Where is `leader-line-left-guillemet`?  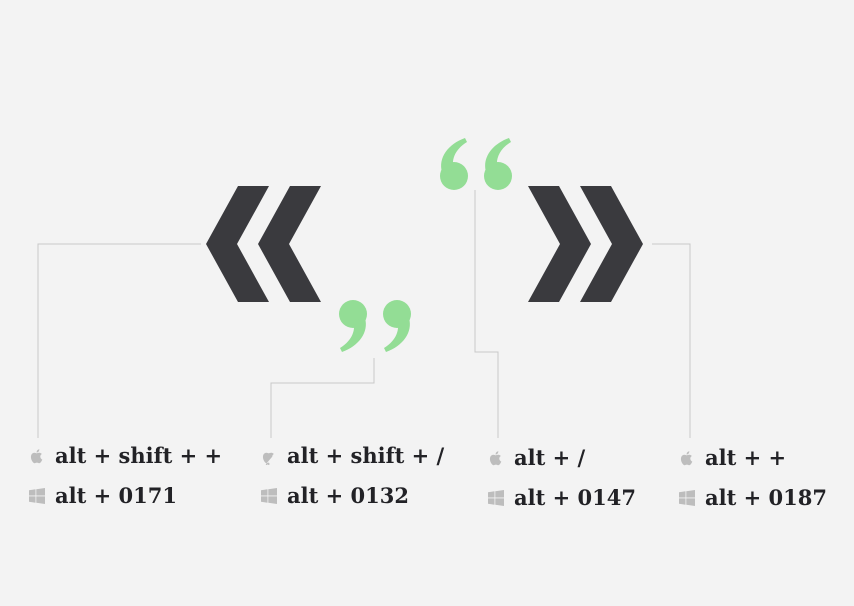
leader-line-left-guillemet is located at coordinates (119, 340).